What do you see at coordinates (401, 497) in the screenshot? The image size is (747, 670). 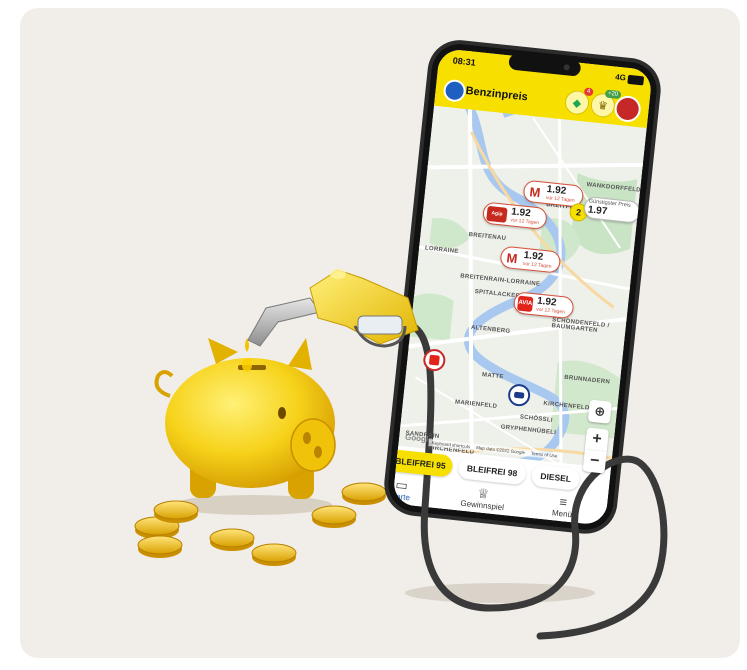 I see `nav-map-label: Karte` at bounding box center [401, 497].